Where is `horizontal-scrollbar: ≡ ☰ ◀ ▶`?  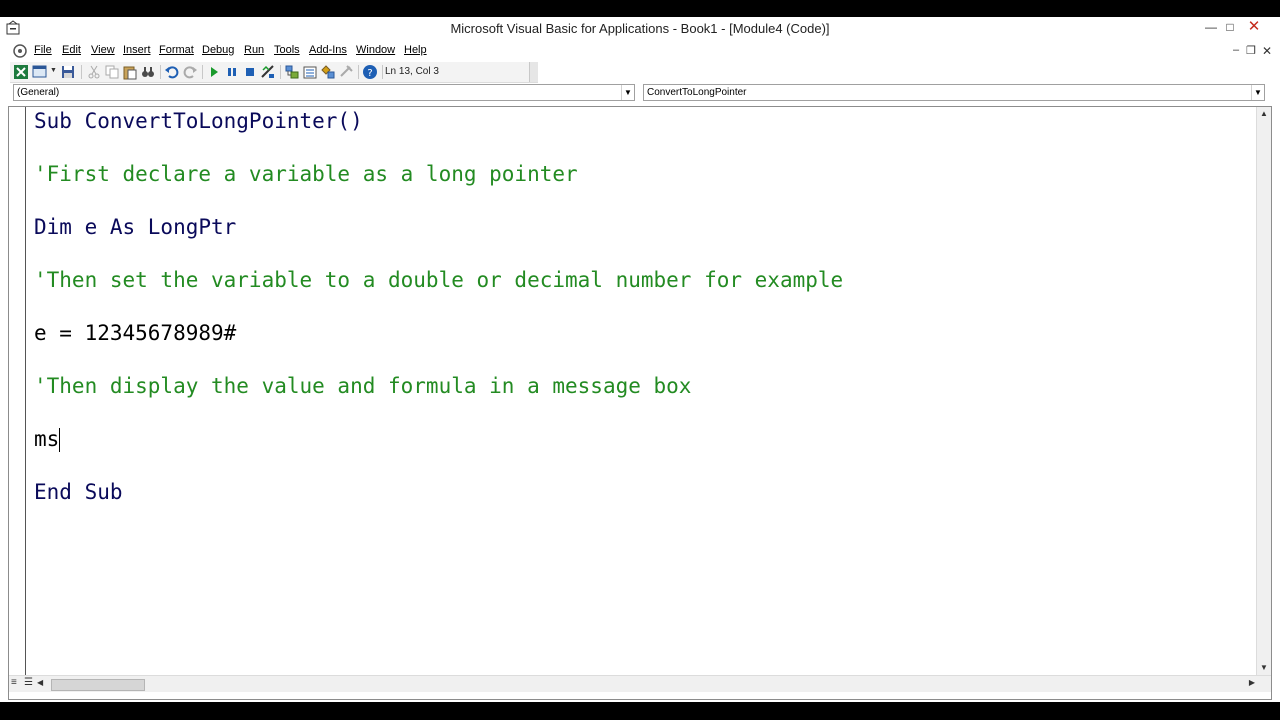 horizontal-scrollbar: ≡ ☰ ◀ ▶ is located at coordinates (640, 683).